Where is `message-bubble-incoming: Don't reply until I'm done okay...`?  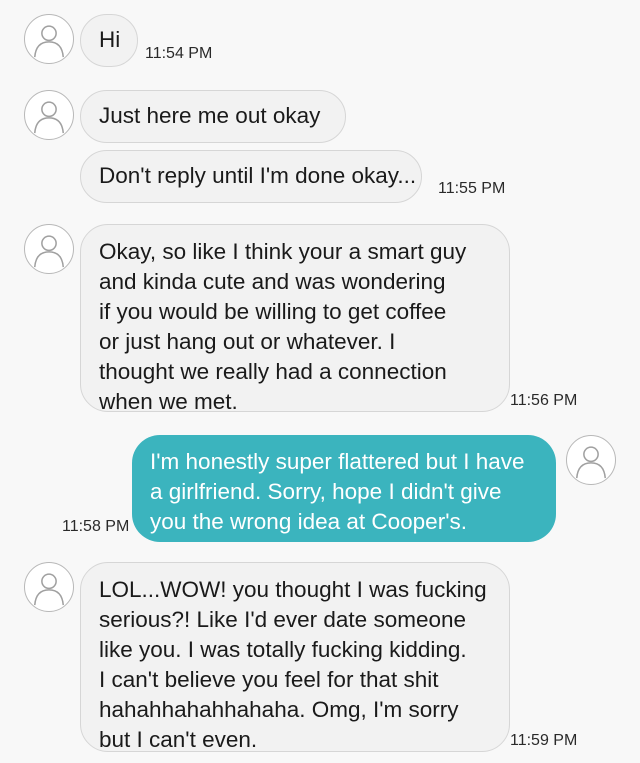 message-bubble-incoming: Don't reply until I'm done okay... is located at coordinates (251, 176).